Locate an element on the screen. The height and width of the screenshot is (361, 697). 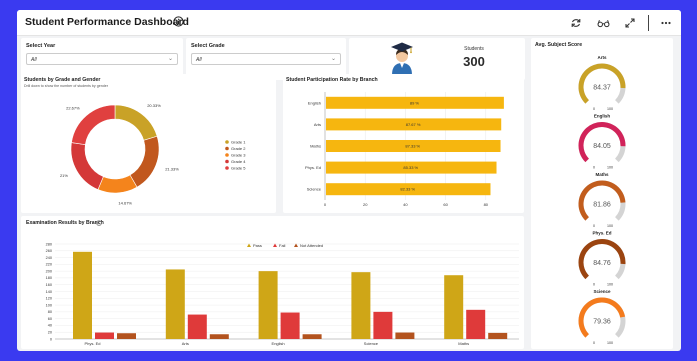
donut-slice-label: 22.67% is located at coordinates (73, 108).